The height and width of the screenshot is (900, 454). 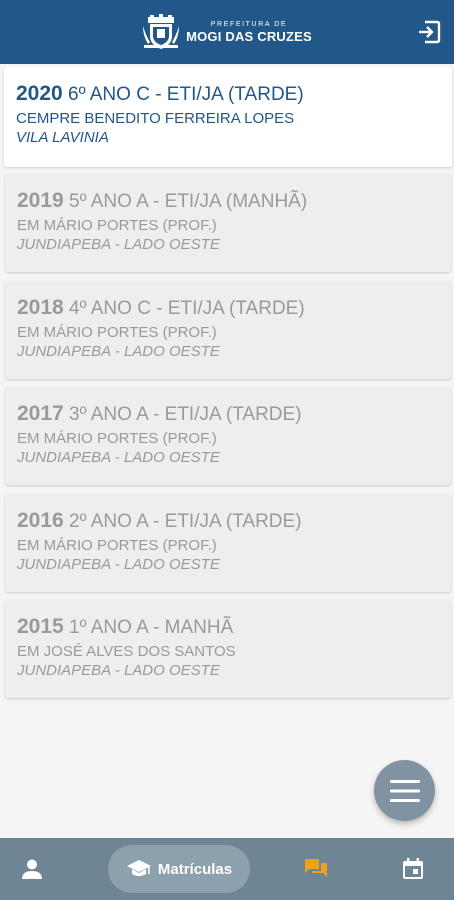 I want to click on city-logo: PREFEITURA DE MOGI DAS CRUZES, so click(x=227, y=32).